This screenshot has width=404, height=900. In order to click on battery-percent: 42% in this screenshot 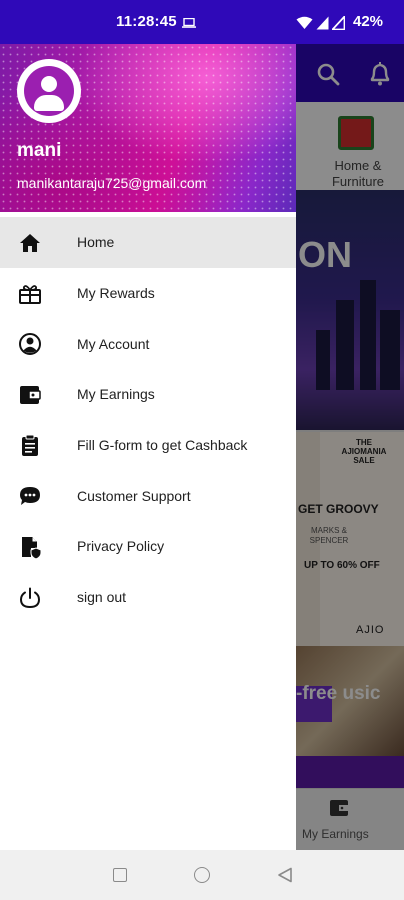, I will do `click(368, 21)`.